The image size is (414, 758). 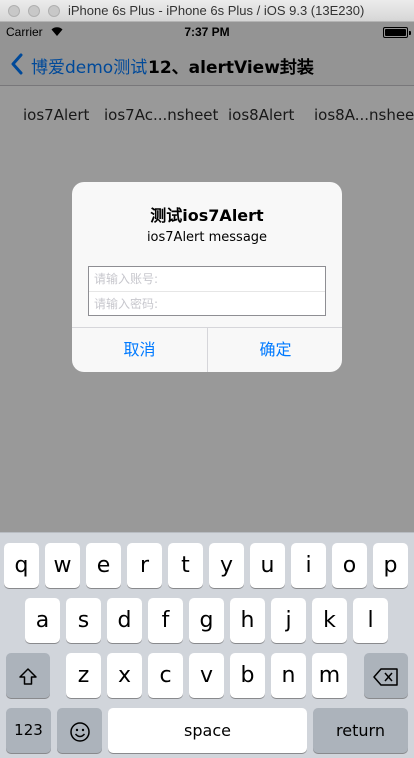 I want to click on shift-key, so click(x=28, y=675).